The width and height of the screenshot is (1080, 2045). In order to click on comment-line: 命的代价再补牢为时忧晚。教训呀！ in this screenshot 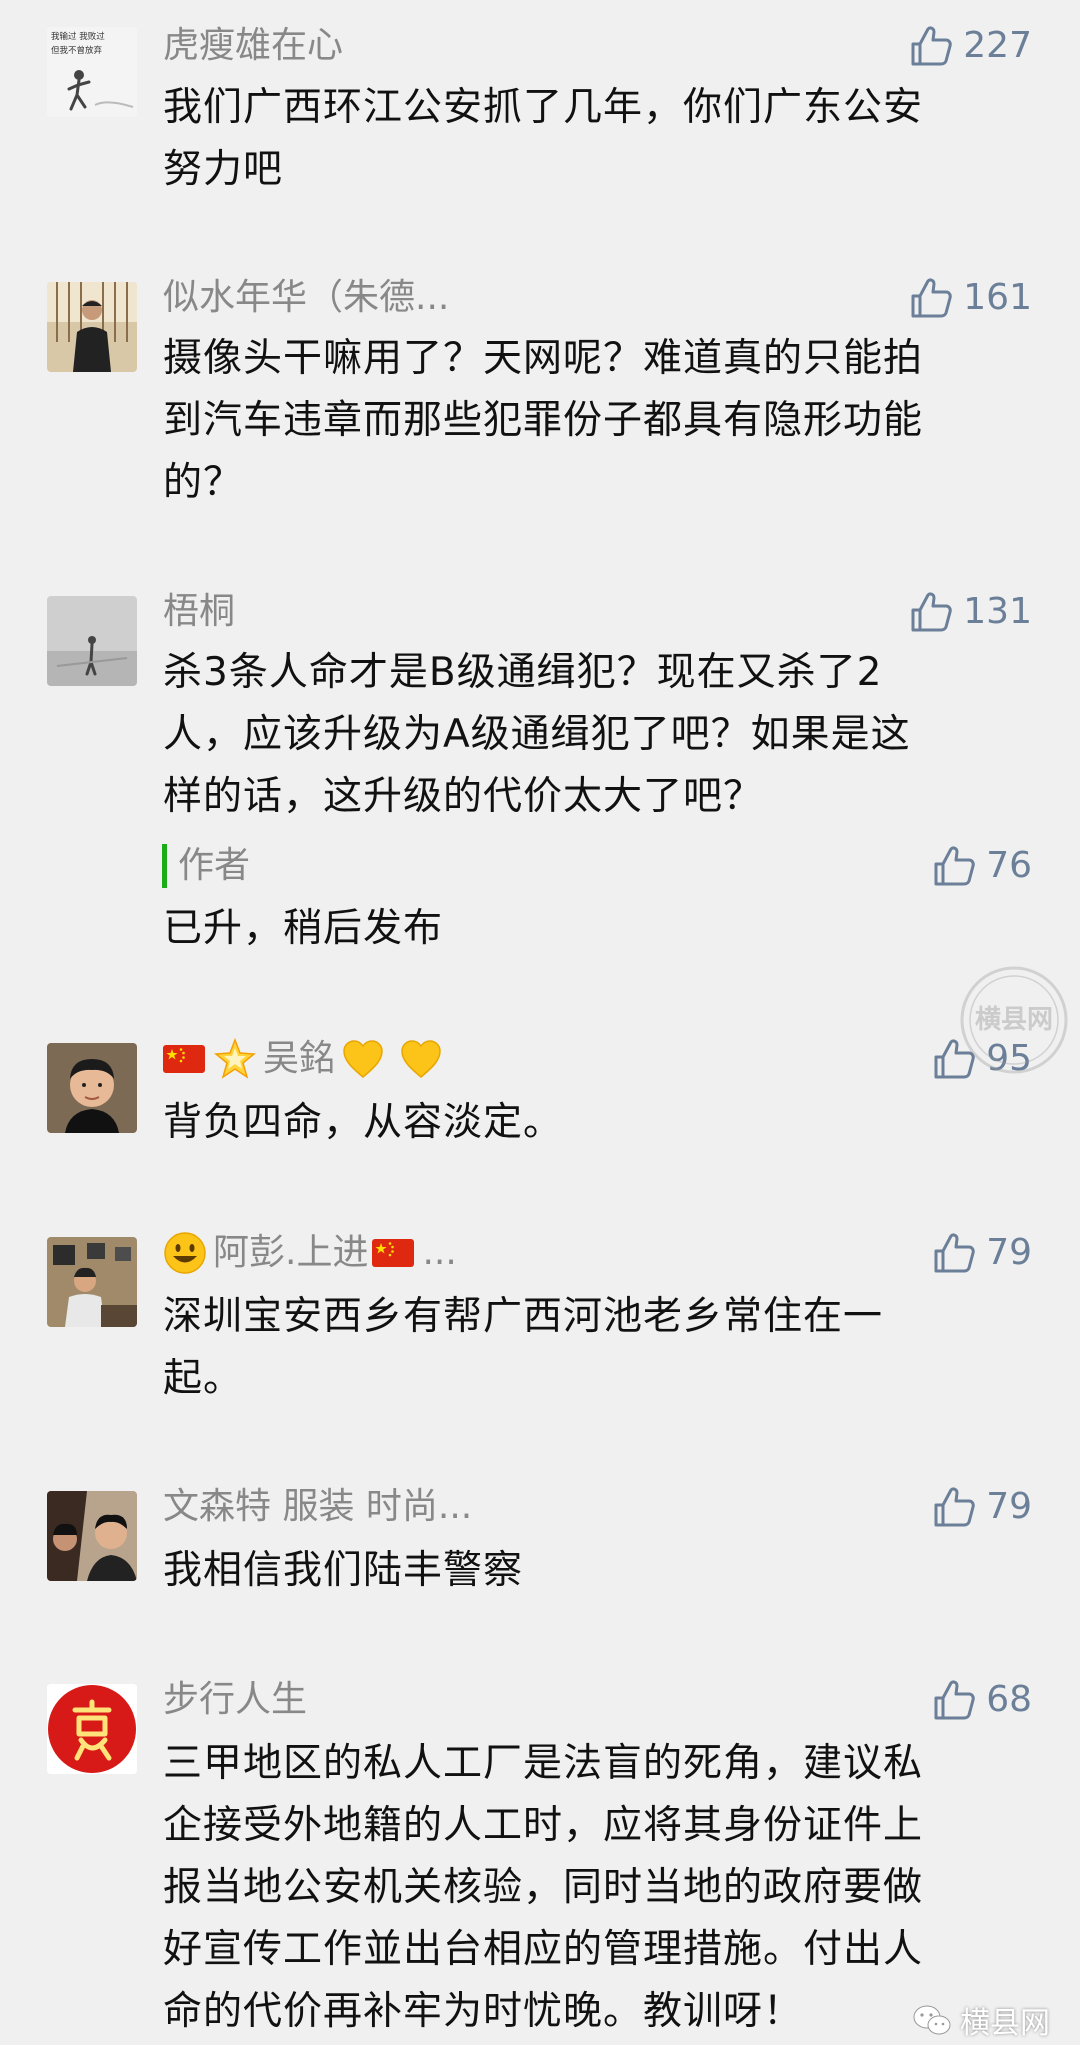, I will do `click(483, 2011)`.